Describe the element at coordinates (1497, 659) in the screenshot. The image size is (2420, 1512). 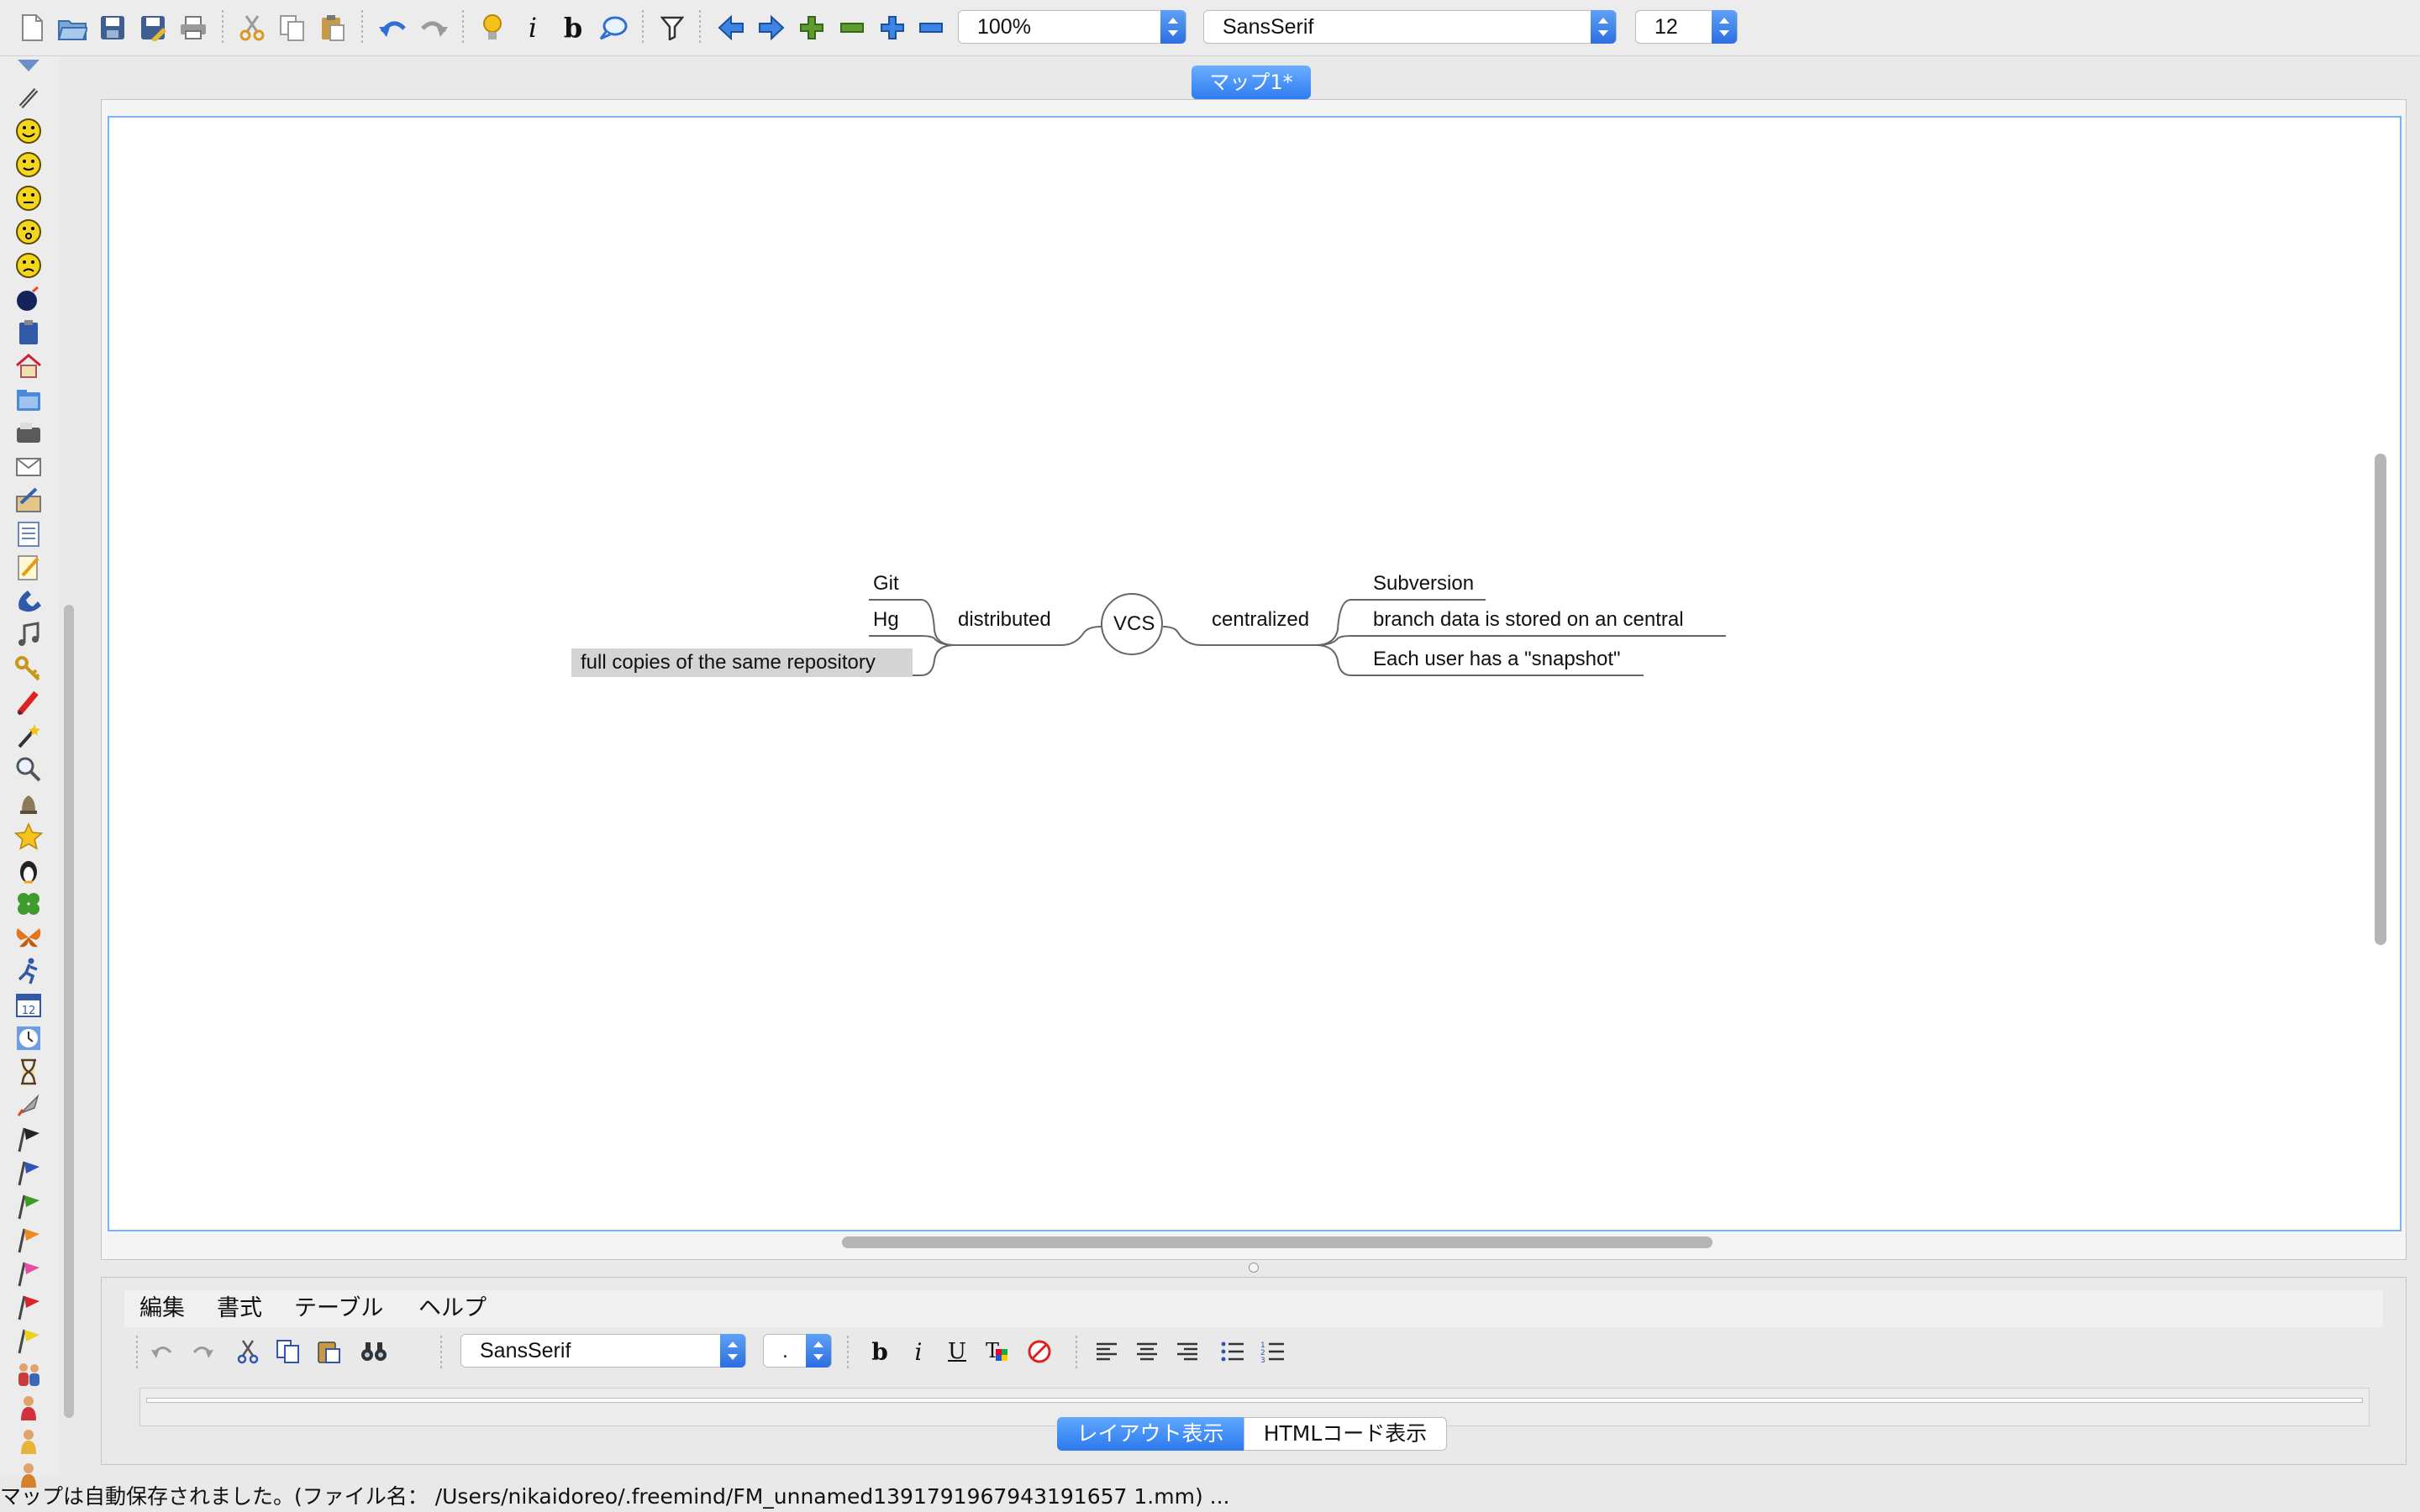
I see `node-each-user: Each user has a "snapshot"` at that location.